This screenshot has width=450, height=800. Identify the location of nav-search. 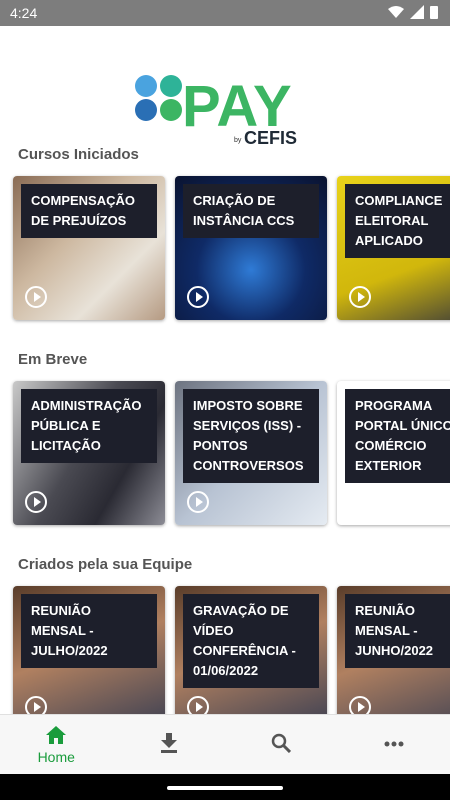
(281, 745).